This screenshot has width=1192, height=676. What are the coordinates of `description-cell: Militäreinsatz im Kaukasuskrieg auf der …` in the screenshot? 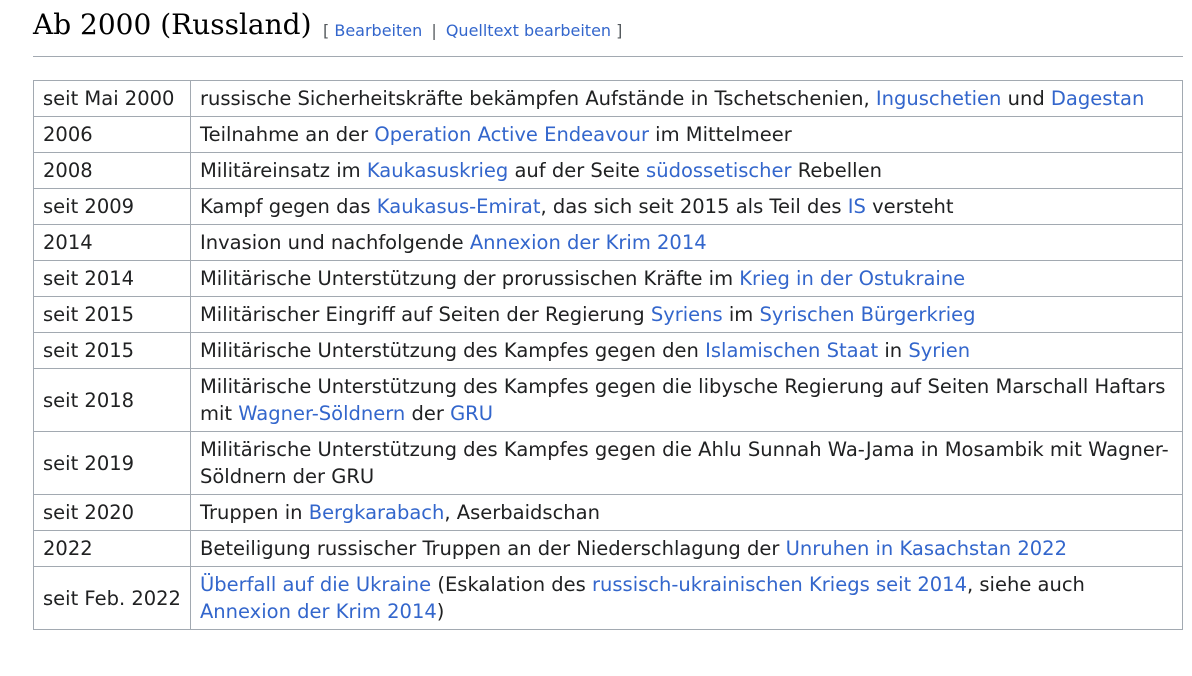 It's located at (686, 170).